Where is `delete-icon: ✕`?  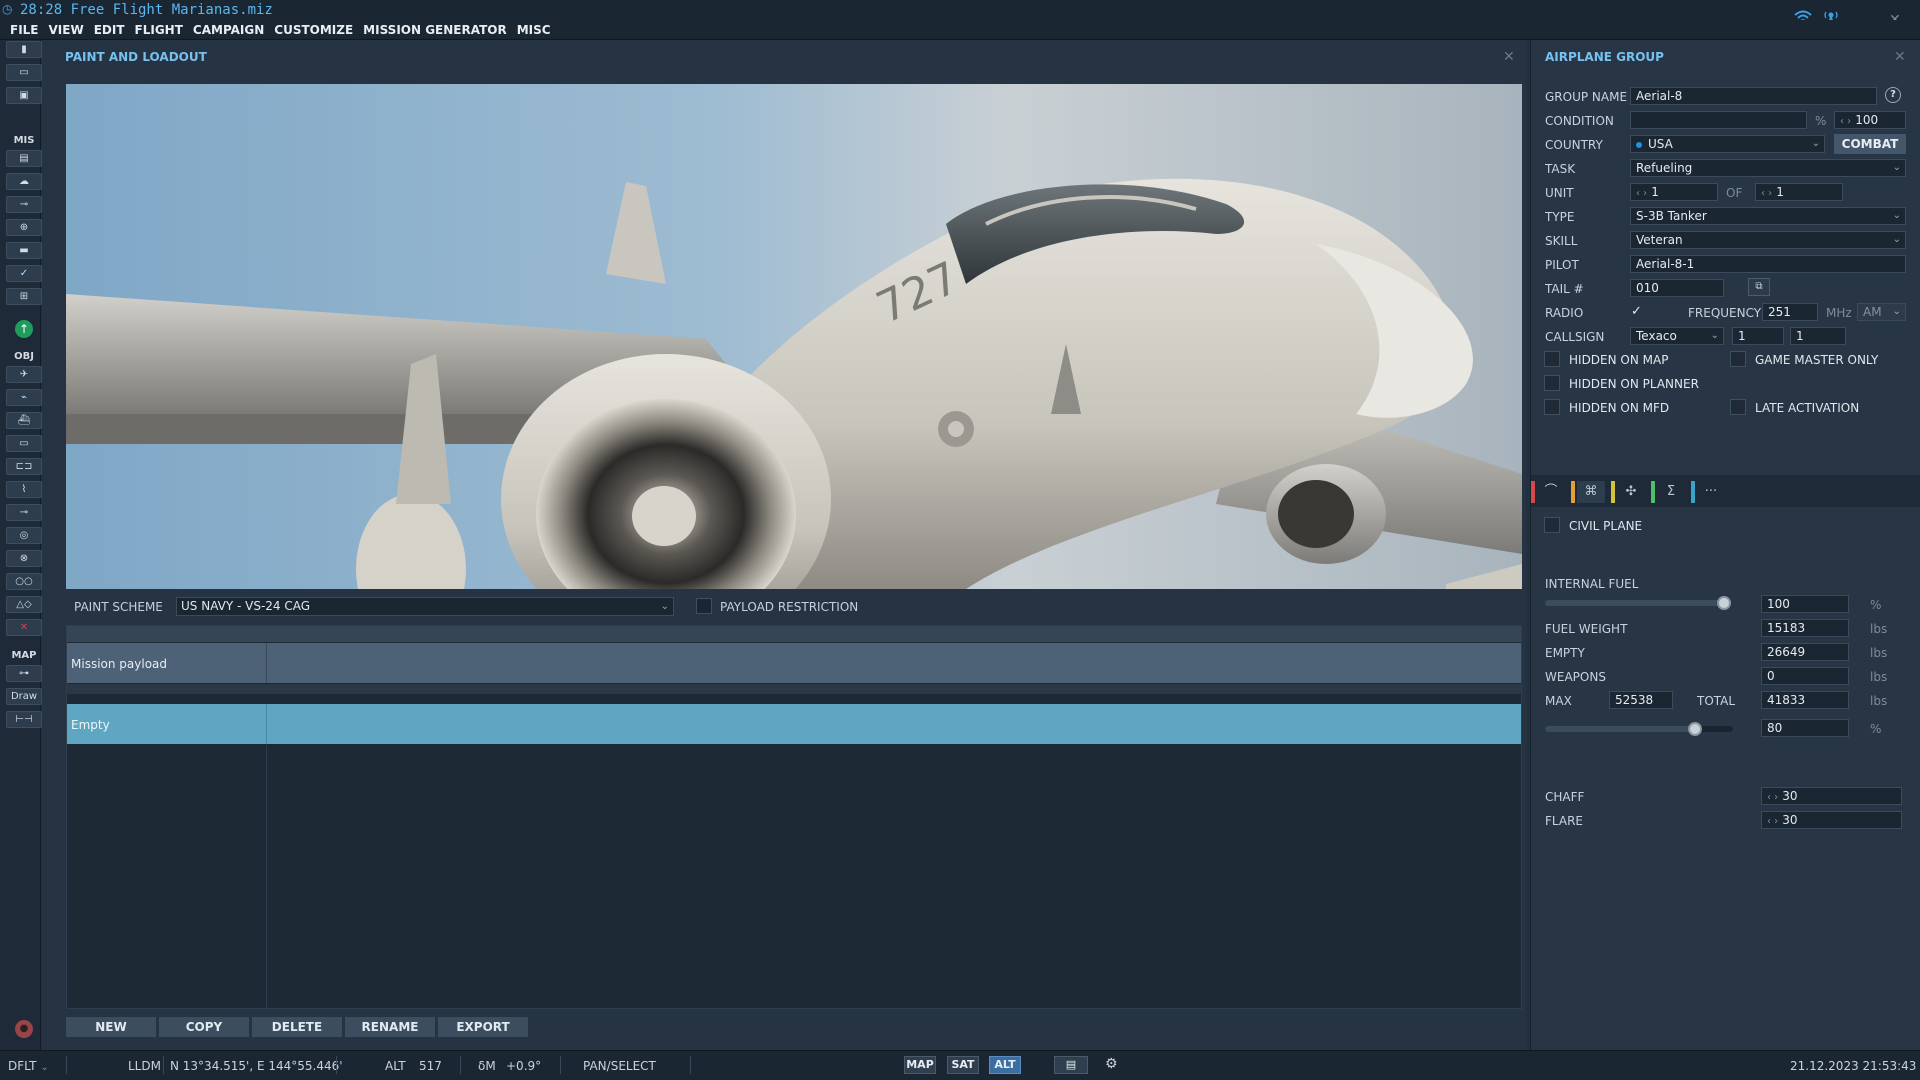
delete-icon: ✕ is located at coordinates (24, 627).